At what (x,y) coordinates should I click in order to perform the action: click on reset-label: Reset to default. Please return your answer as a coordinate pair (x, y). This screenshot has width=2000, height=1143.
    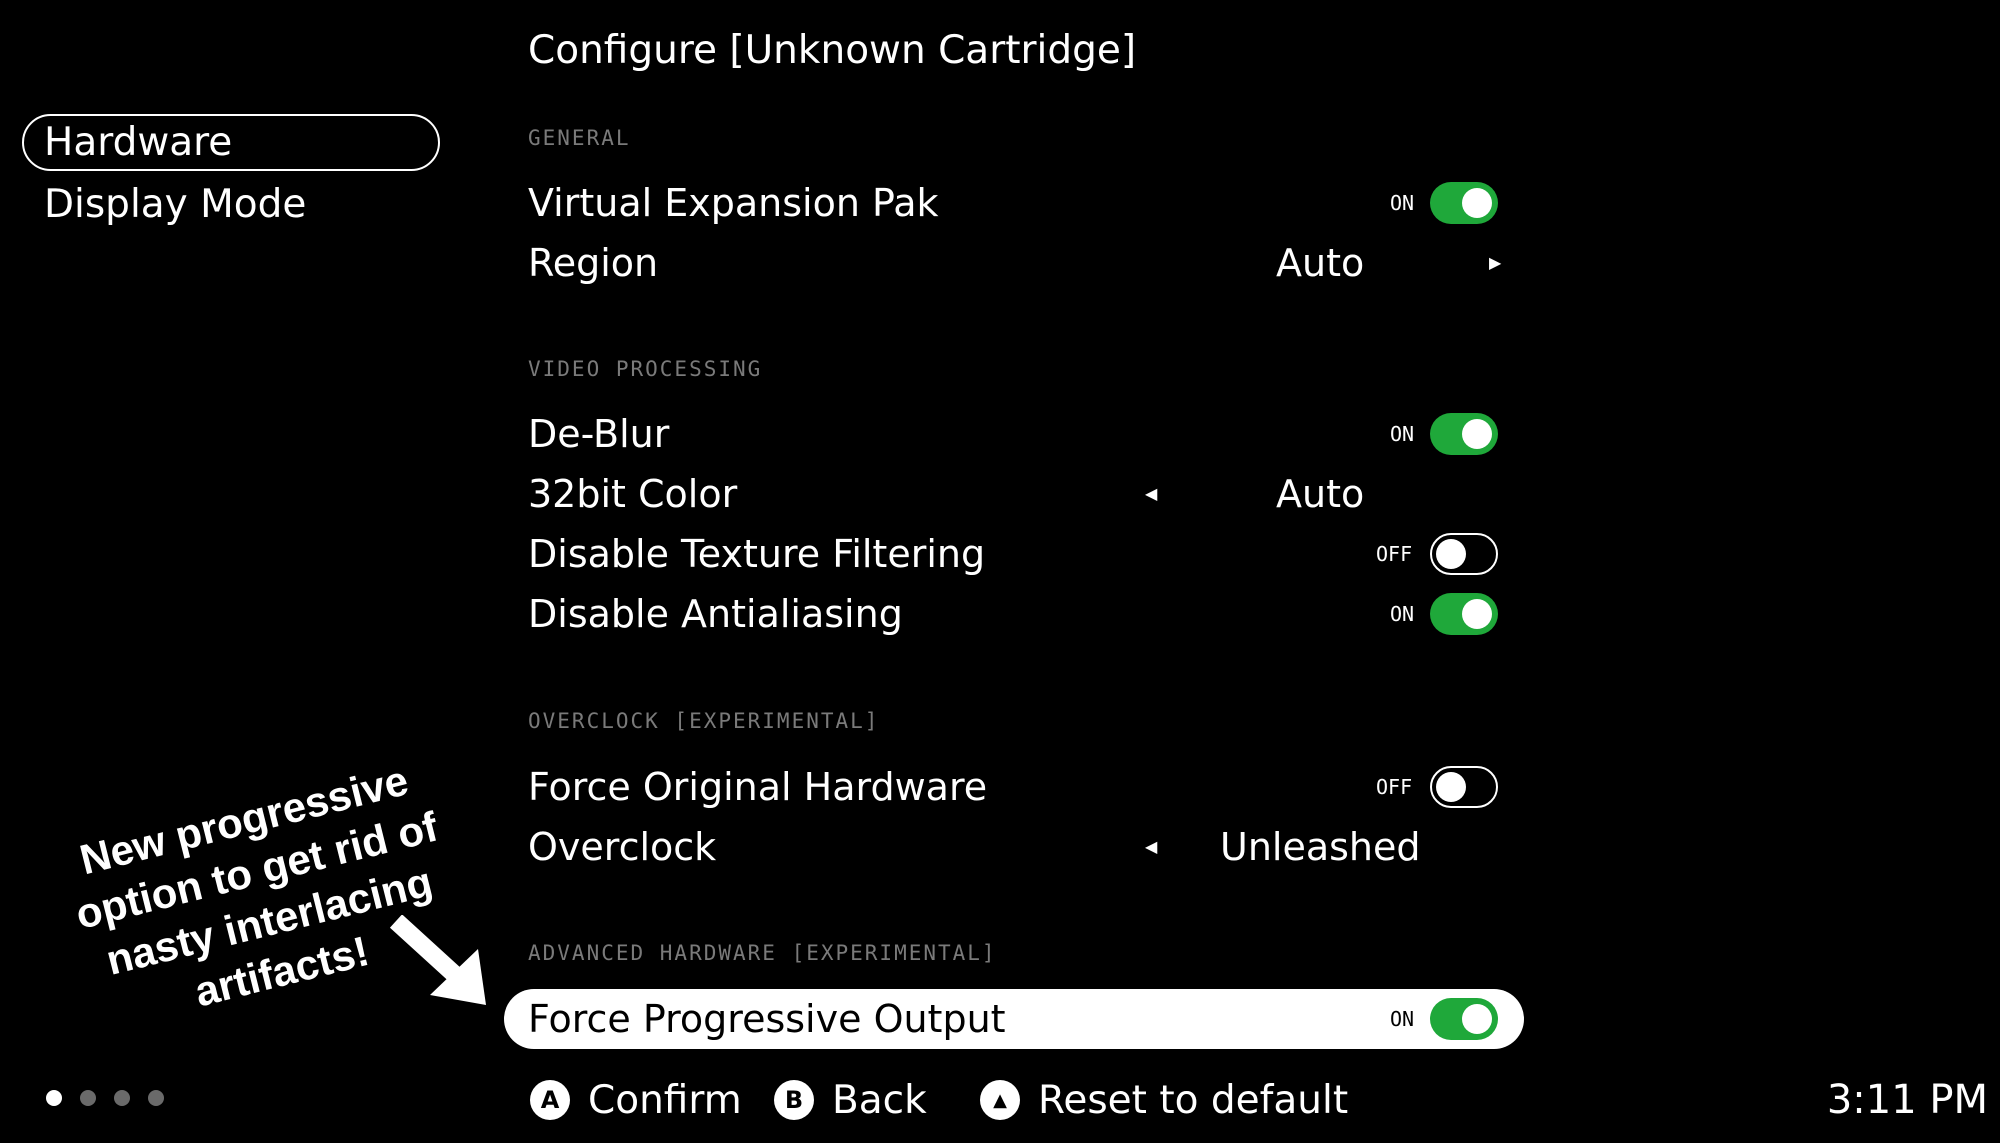
    Looking at the image, I should click on (1193, 1100).